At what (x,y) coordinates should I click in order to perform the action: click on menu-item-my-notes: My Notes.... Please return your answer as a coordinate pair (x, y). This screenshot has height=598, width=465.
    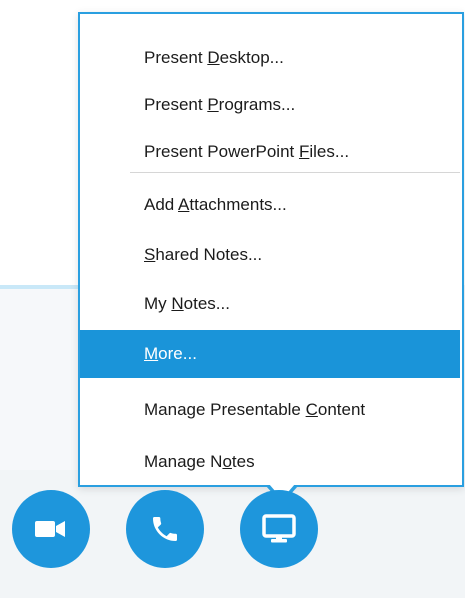
    Looking at the image, I should click on (271, 304).